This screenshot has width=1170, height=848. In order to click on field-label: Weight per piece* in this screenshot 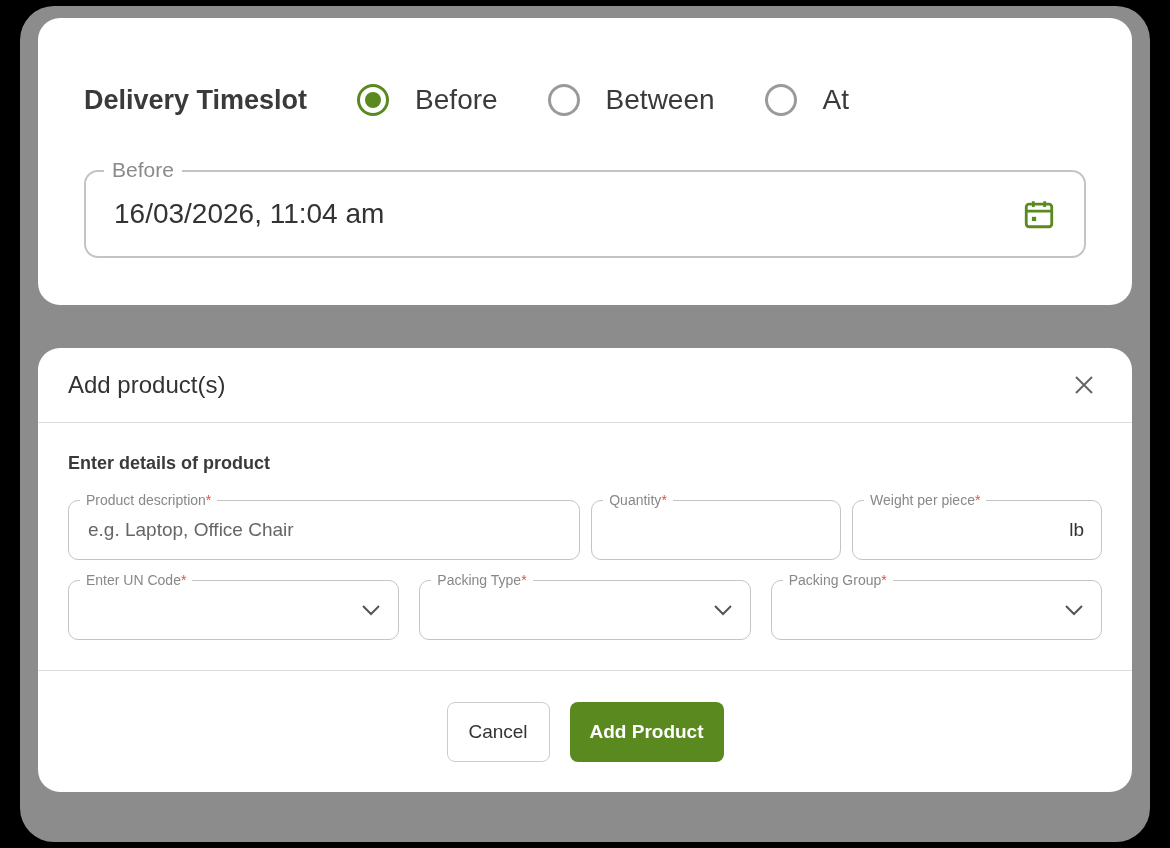, I will do `click(925, 500)`.